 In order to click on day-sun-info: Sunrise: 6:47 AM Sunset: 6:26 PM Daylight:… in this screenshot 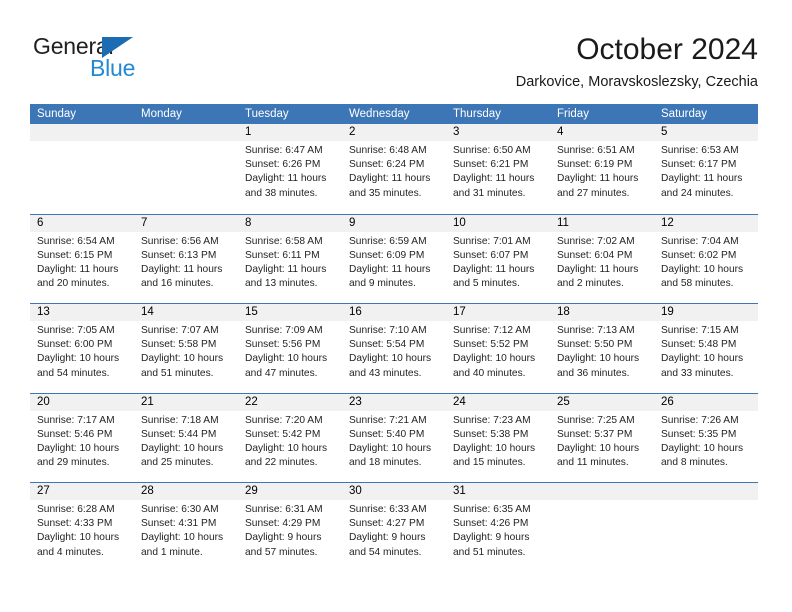, I will do `click(290, 171)`.